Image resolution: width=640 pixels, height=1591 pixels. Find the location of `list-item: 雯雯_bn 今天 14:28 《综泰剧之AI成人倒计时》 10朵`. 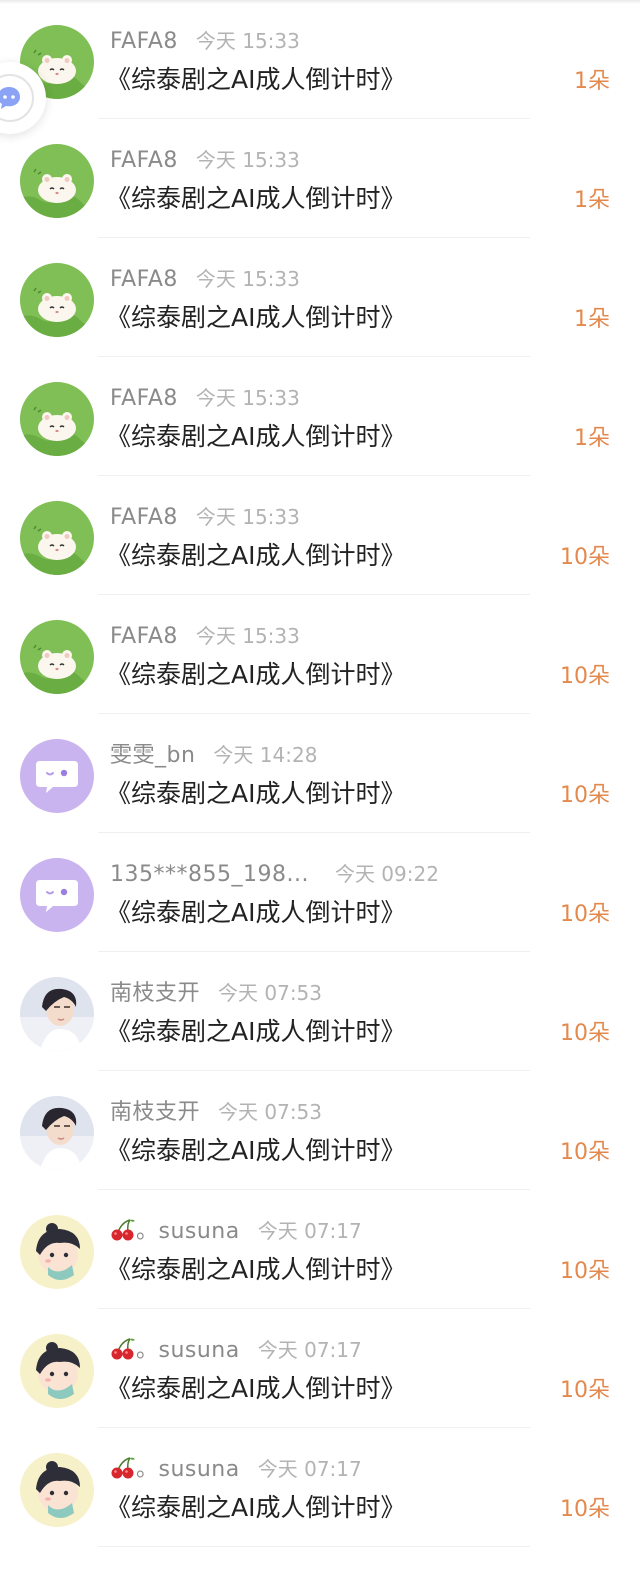

list-item: 雯雯_bn 今天 14:28 《综泰剧之AI成人倒计时》 10朵 is located at coordinates (320, 773).